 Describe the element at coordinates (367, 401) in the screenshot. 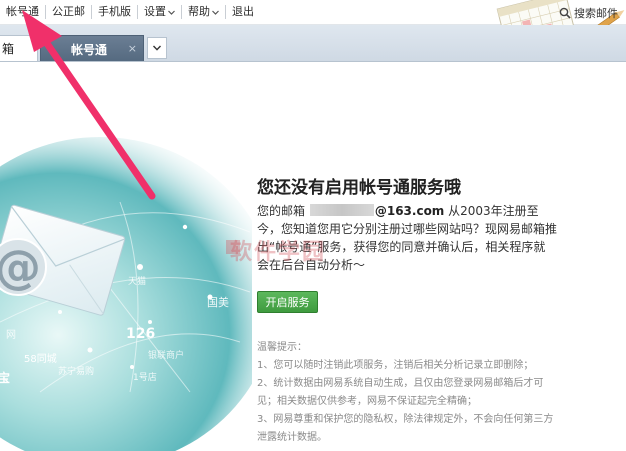

I see `tip-line: 见；相关数据仅供参考，网易不保证起完全精确；` at that location.